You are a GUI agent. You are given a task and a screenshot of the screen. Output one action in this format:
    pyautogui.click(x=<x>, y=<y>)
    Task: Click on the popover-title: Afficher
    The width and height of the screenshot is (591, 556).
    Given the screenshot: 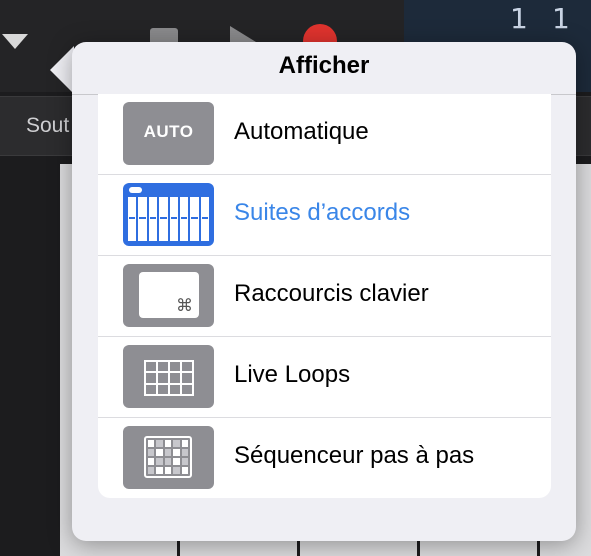 What is the action you would take?
    pyautogui.click(x=324, y=65)
    